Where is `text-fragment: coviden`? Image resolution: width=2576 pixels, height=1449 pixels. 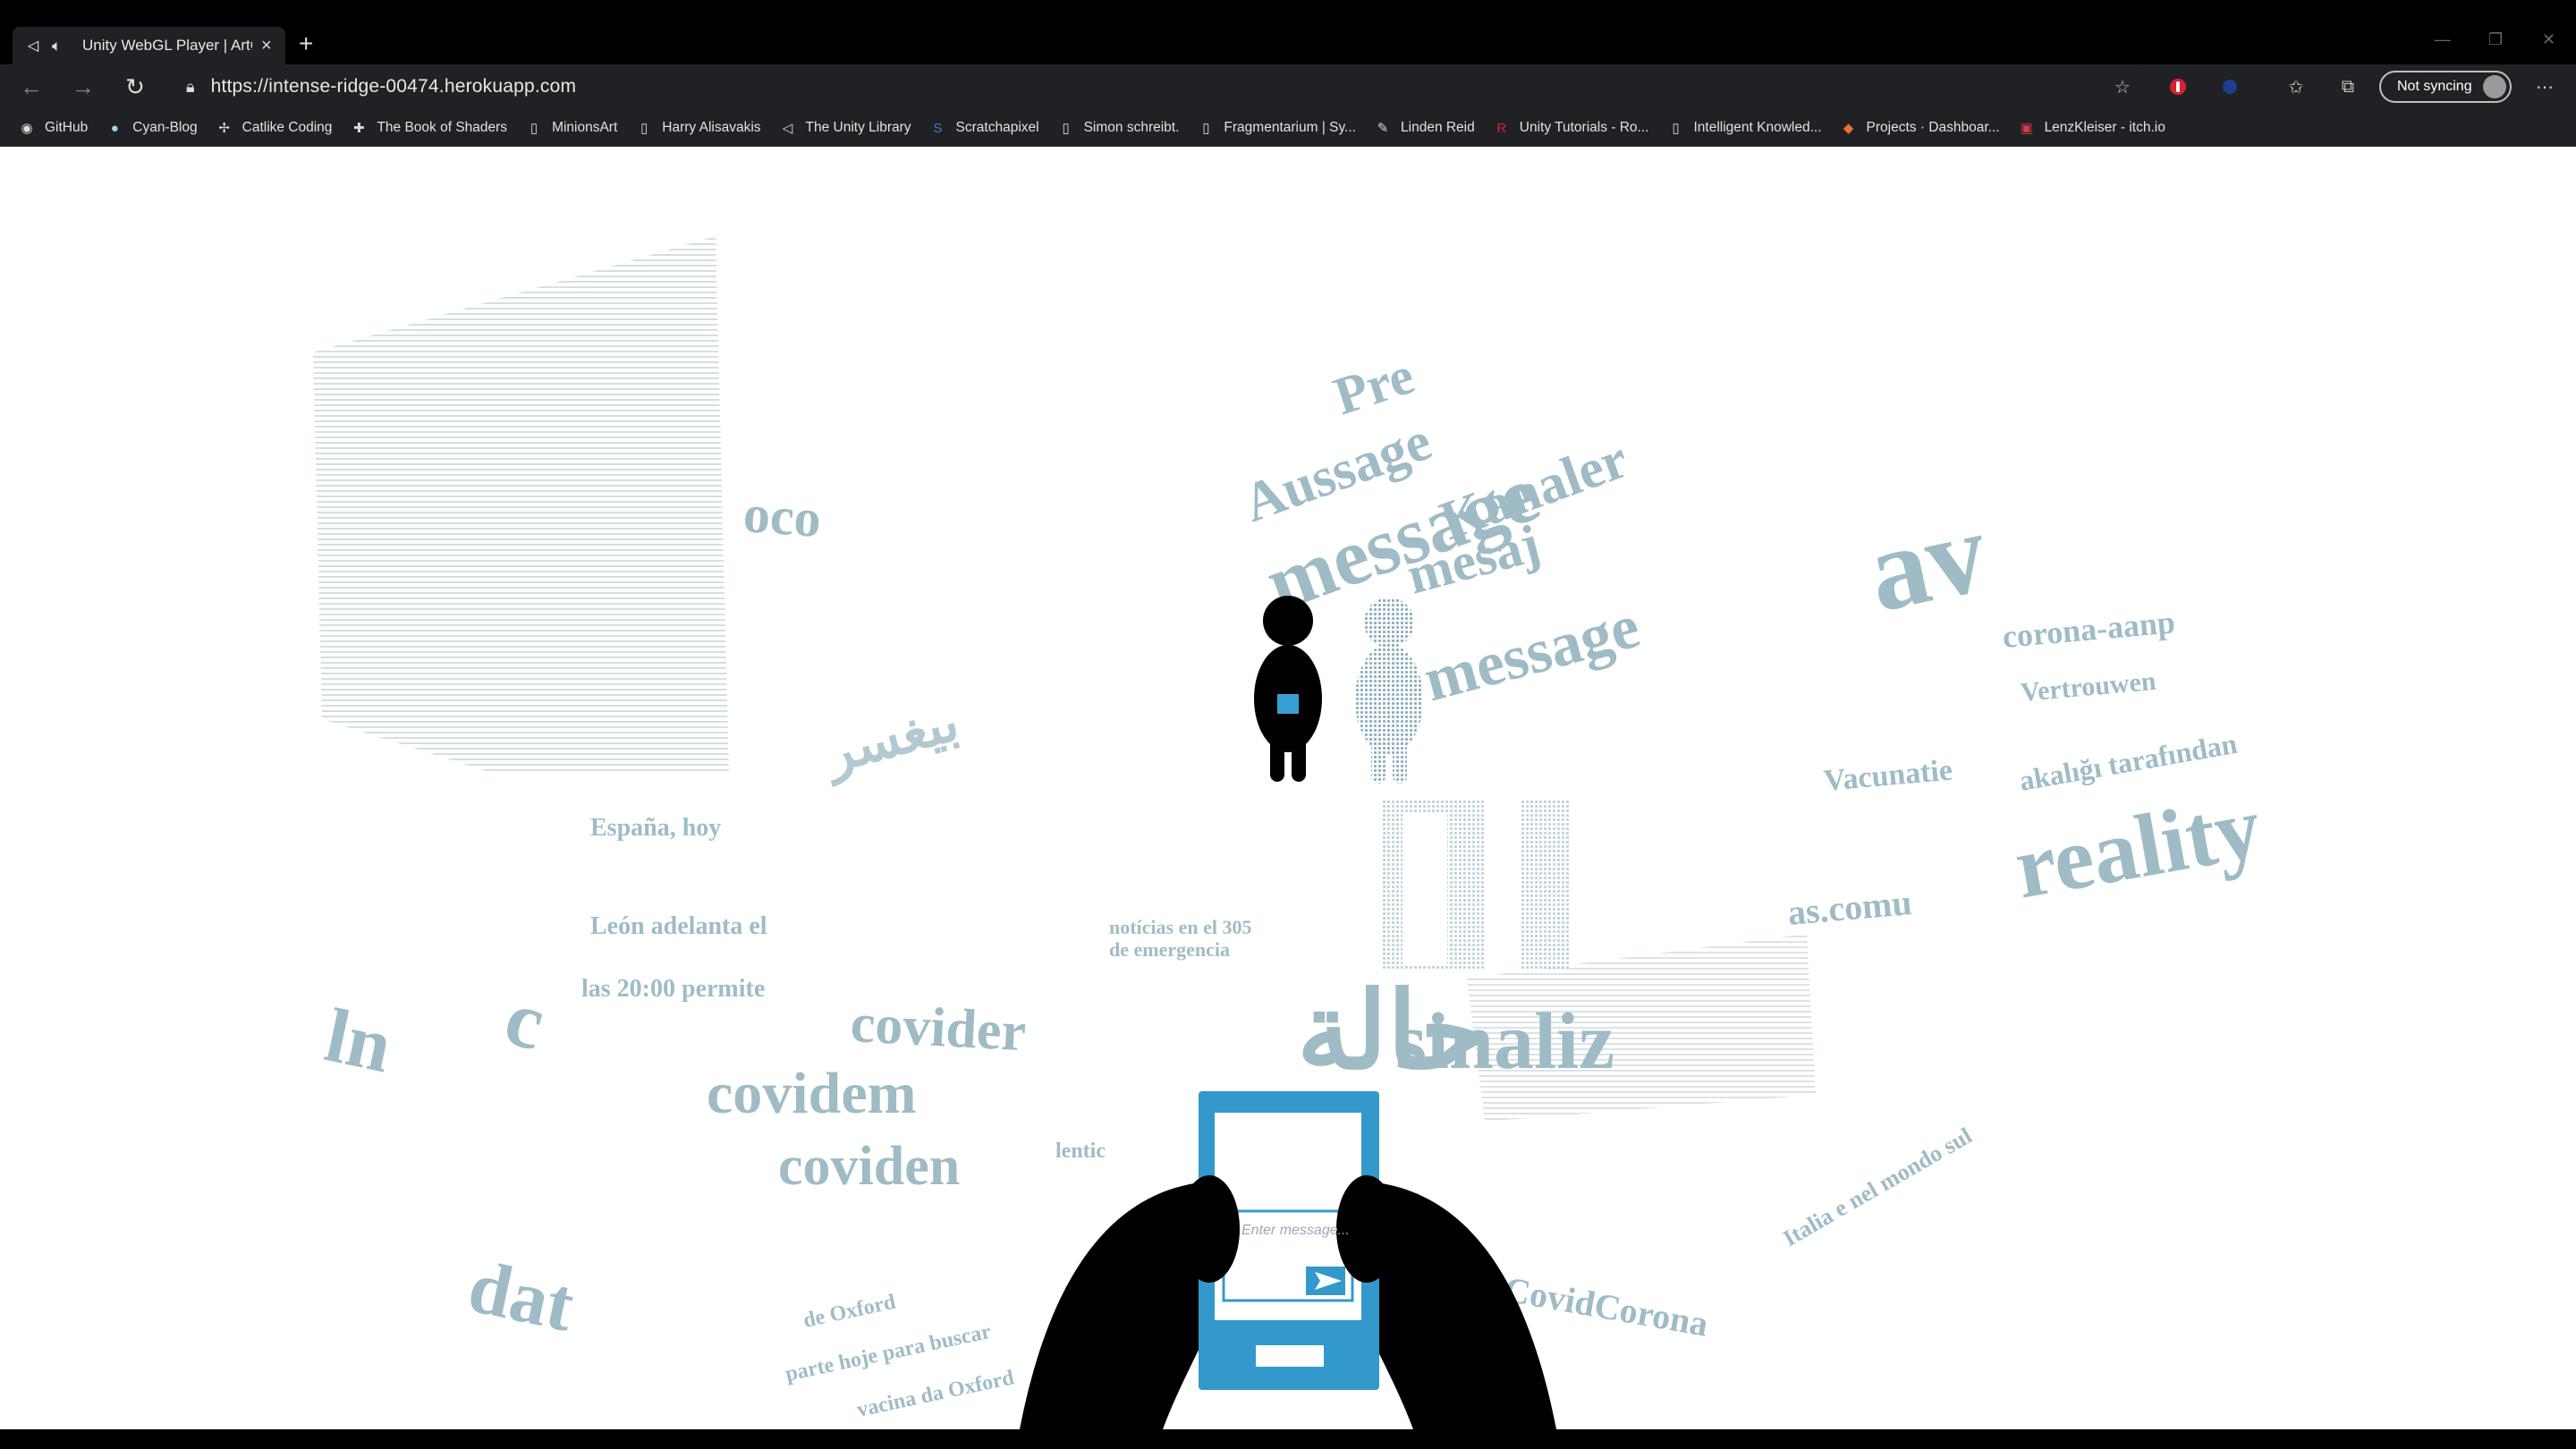
text-fragment: coviden is located at coordinates (869, 1166).